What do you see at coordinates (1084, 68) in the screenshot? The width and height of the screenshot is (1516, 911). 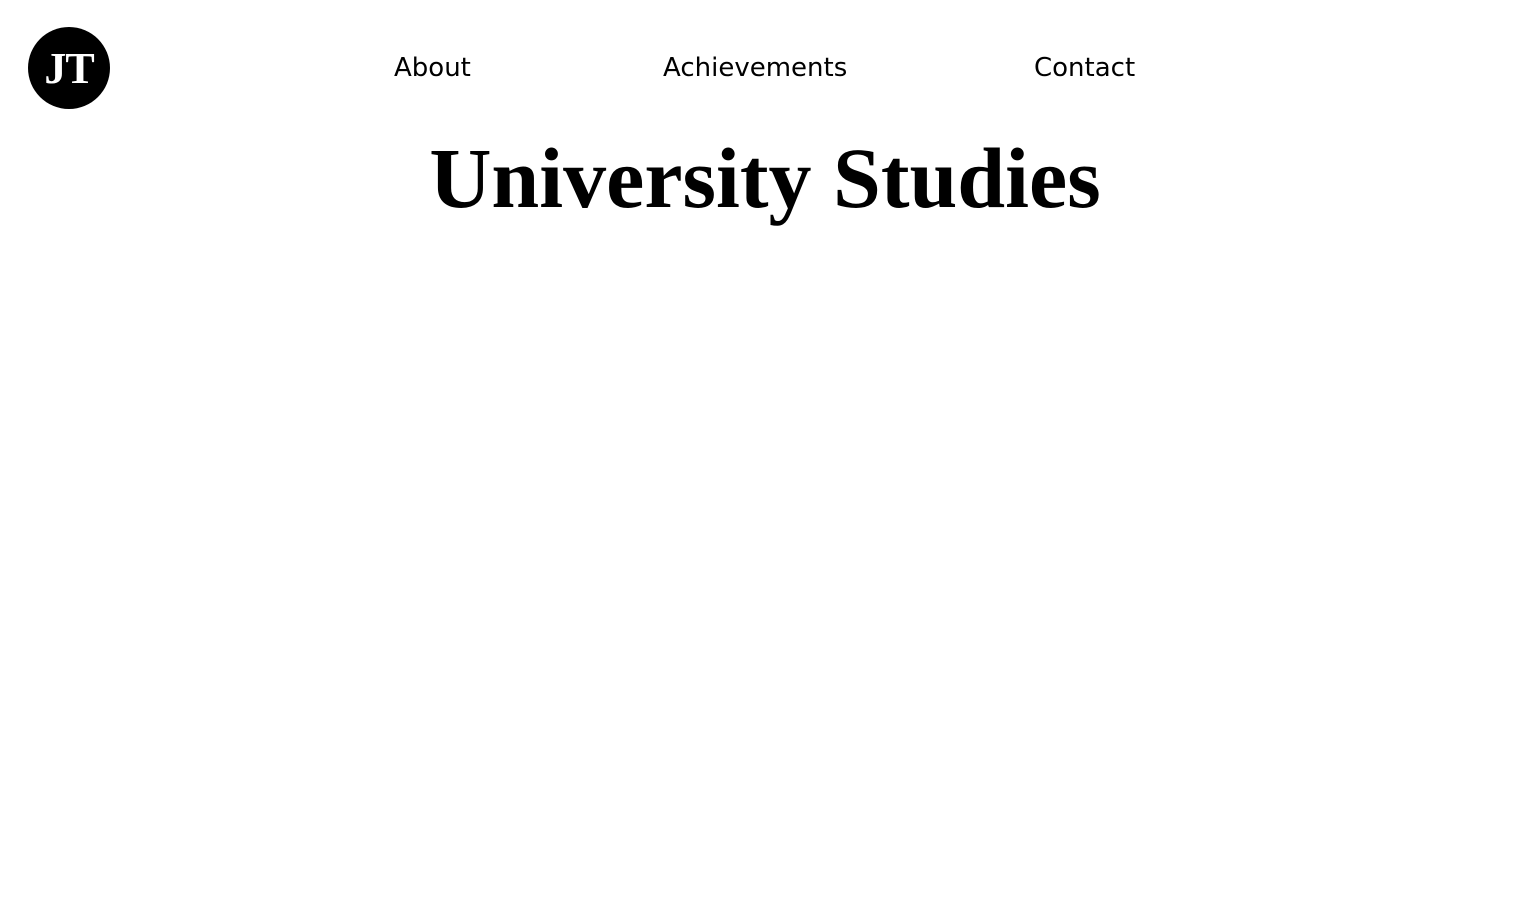 I see `nav-link-contact: Contact` at bounding box center [1084, 68].